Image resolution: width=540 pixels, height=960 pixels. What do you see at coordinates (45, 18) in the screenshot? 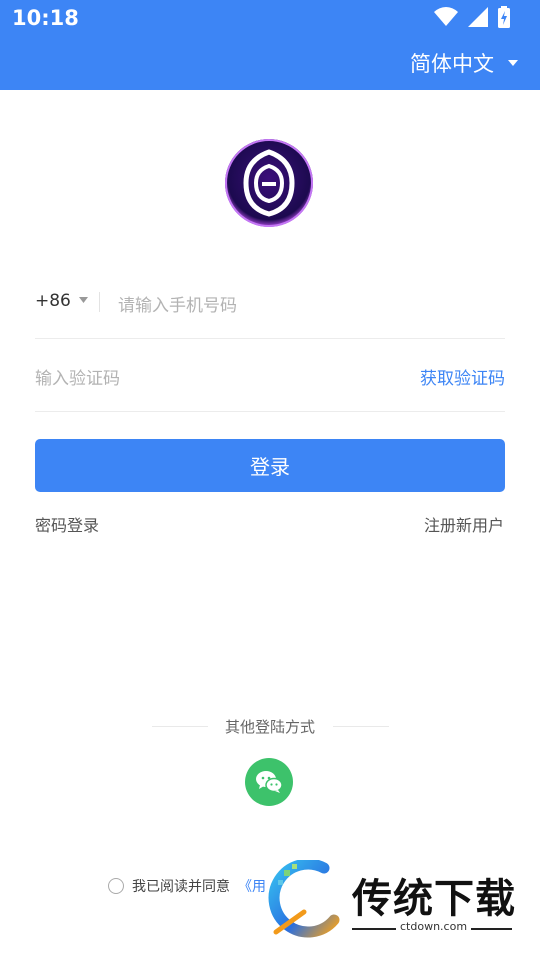
I see `status-time: 10:18` at bounding box center [45, 18].